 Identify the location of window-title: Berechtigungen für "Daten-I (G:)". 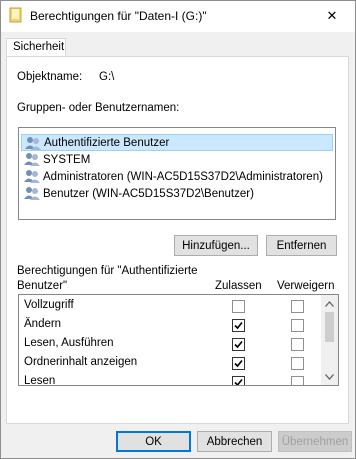
(118, 16).